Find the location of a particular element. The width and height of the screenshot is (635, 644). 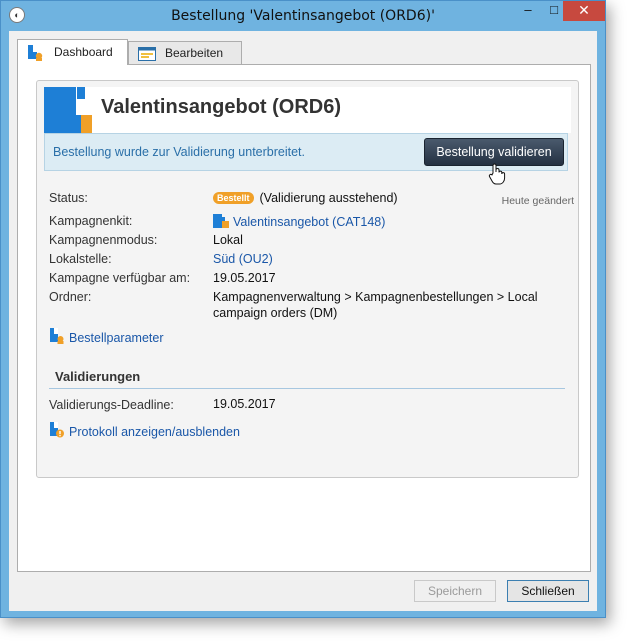

order-params-icon is located at coordinates (57, 337).